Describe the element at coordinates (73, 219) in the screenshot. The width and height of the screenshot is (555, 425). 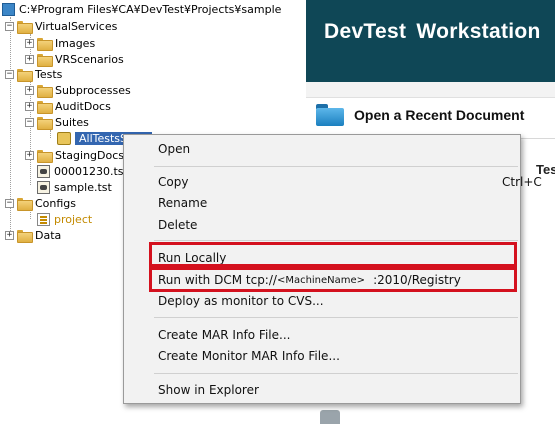
I see `tree-node-label: project` at that location.